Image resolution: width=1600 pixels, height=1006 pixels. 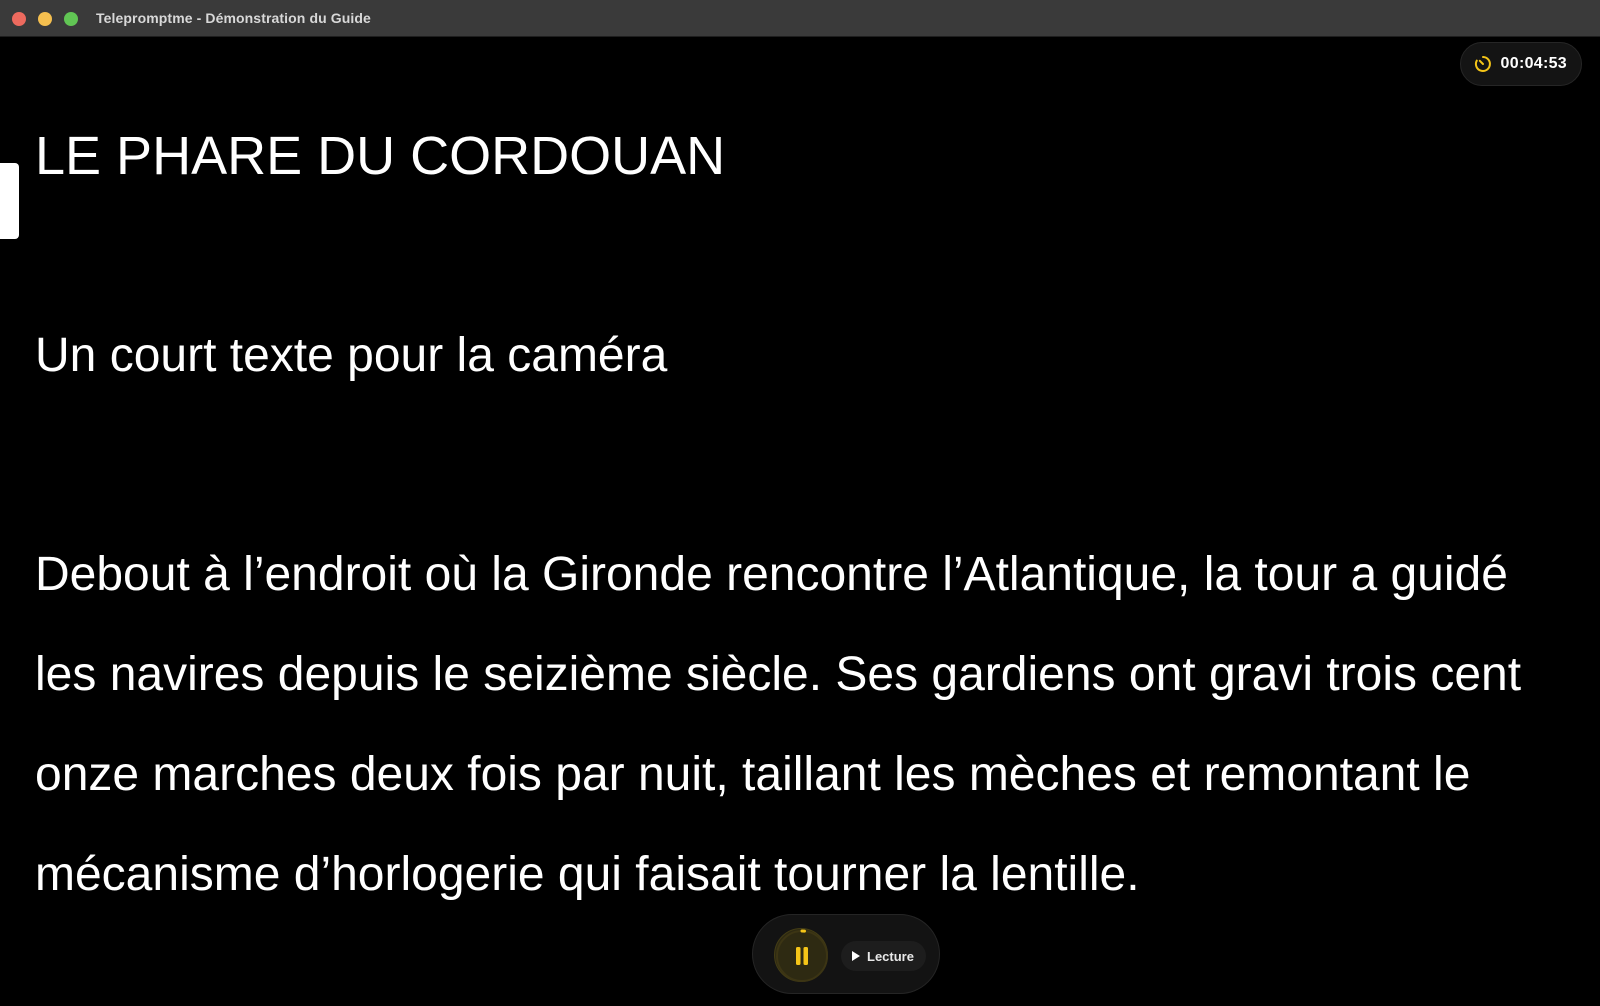 What do you see at coordinates (800, 18) in the screenshot?
I see `title-bar: Telepromptme - Démonstration du Guide` at bounding box center [800, 18].